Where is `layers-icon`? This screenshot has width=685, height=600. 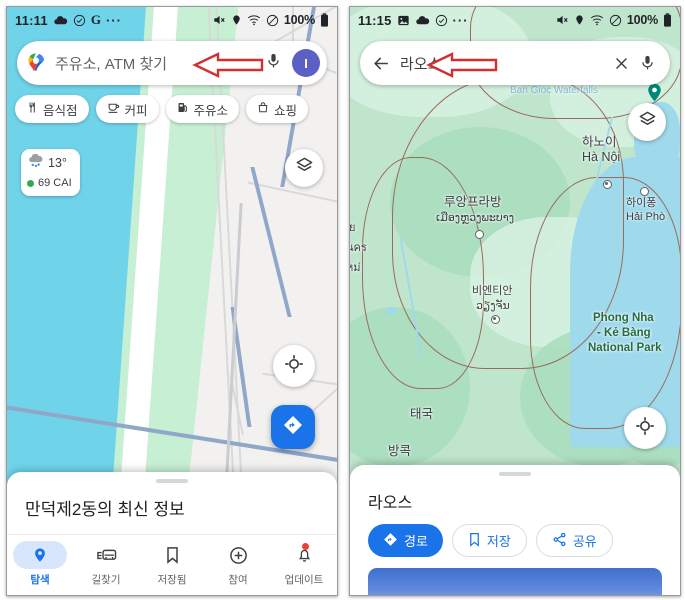
layers-icon is located at coordinates (647, 122).